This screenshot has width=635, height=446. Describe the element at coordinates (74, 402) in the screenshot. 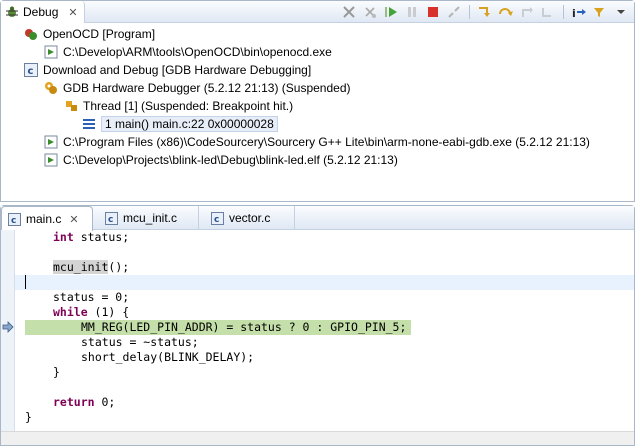

I see `keyword: return` at that location.